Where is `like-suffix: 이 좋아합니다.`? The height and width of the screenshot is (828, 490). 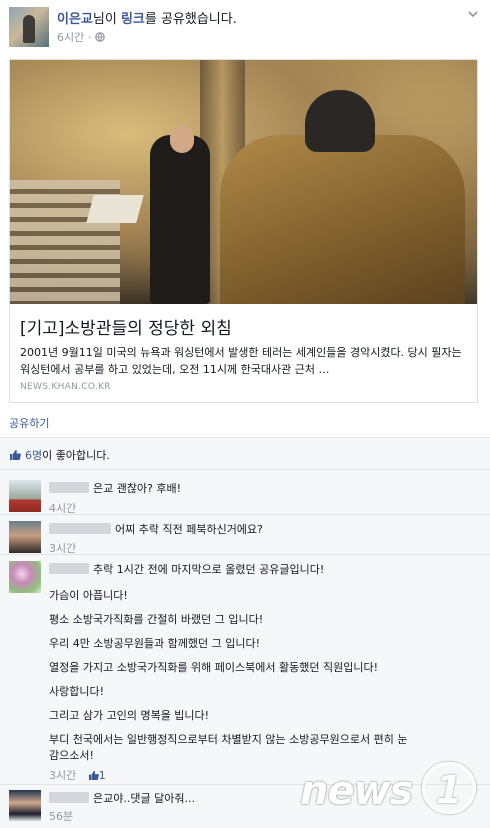
like-suffix: 이 좋아합니다. is located at coordinates (76, 455).